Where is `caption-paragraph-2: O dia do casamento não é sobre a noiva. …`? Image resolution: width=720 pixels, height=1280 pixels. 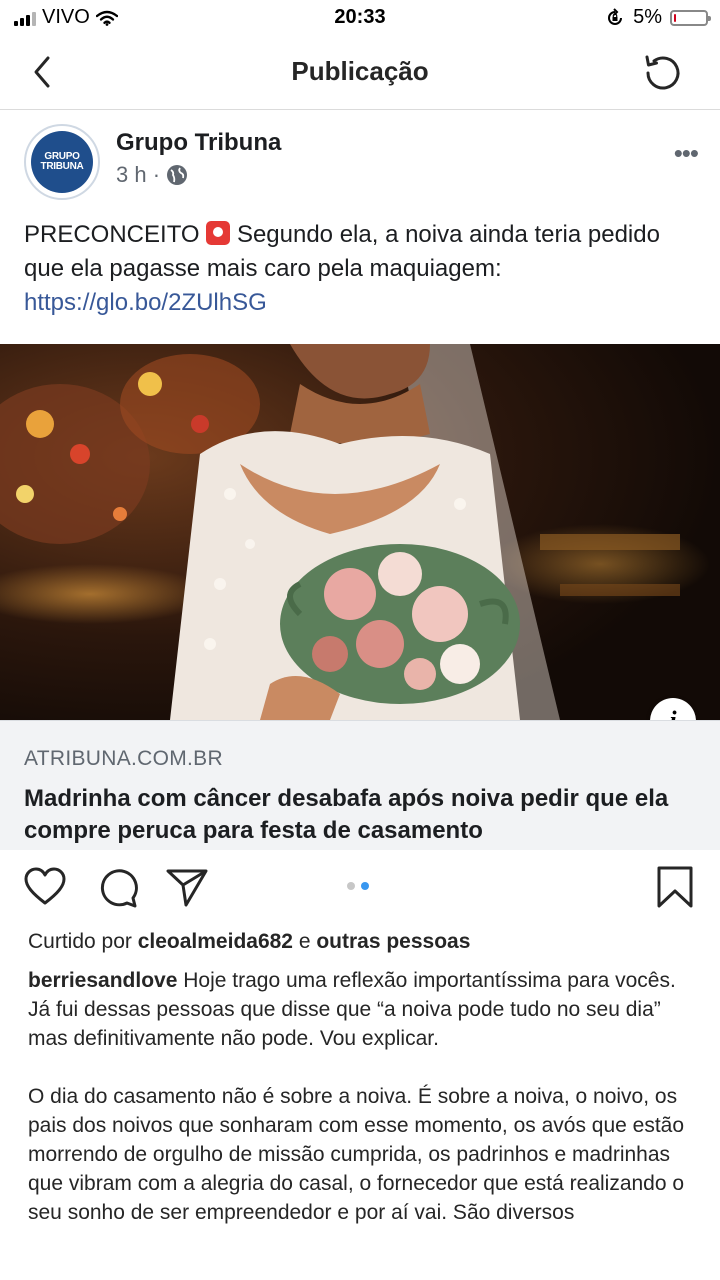
caption-paragraph-2: O dia do casamento não é sobre a noiva. … is located at coordinates (356, 1154).